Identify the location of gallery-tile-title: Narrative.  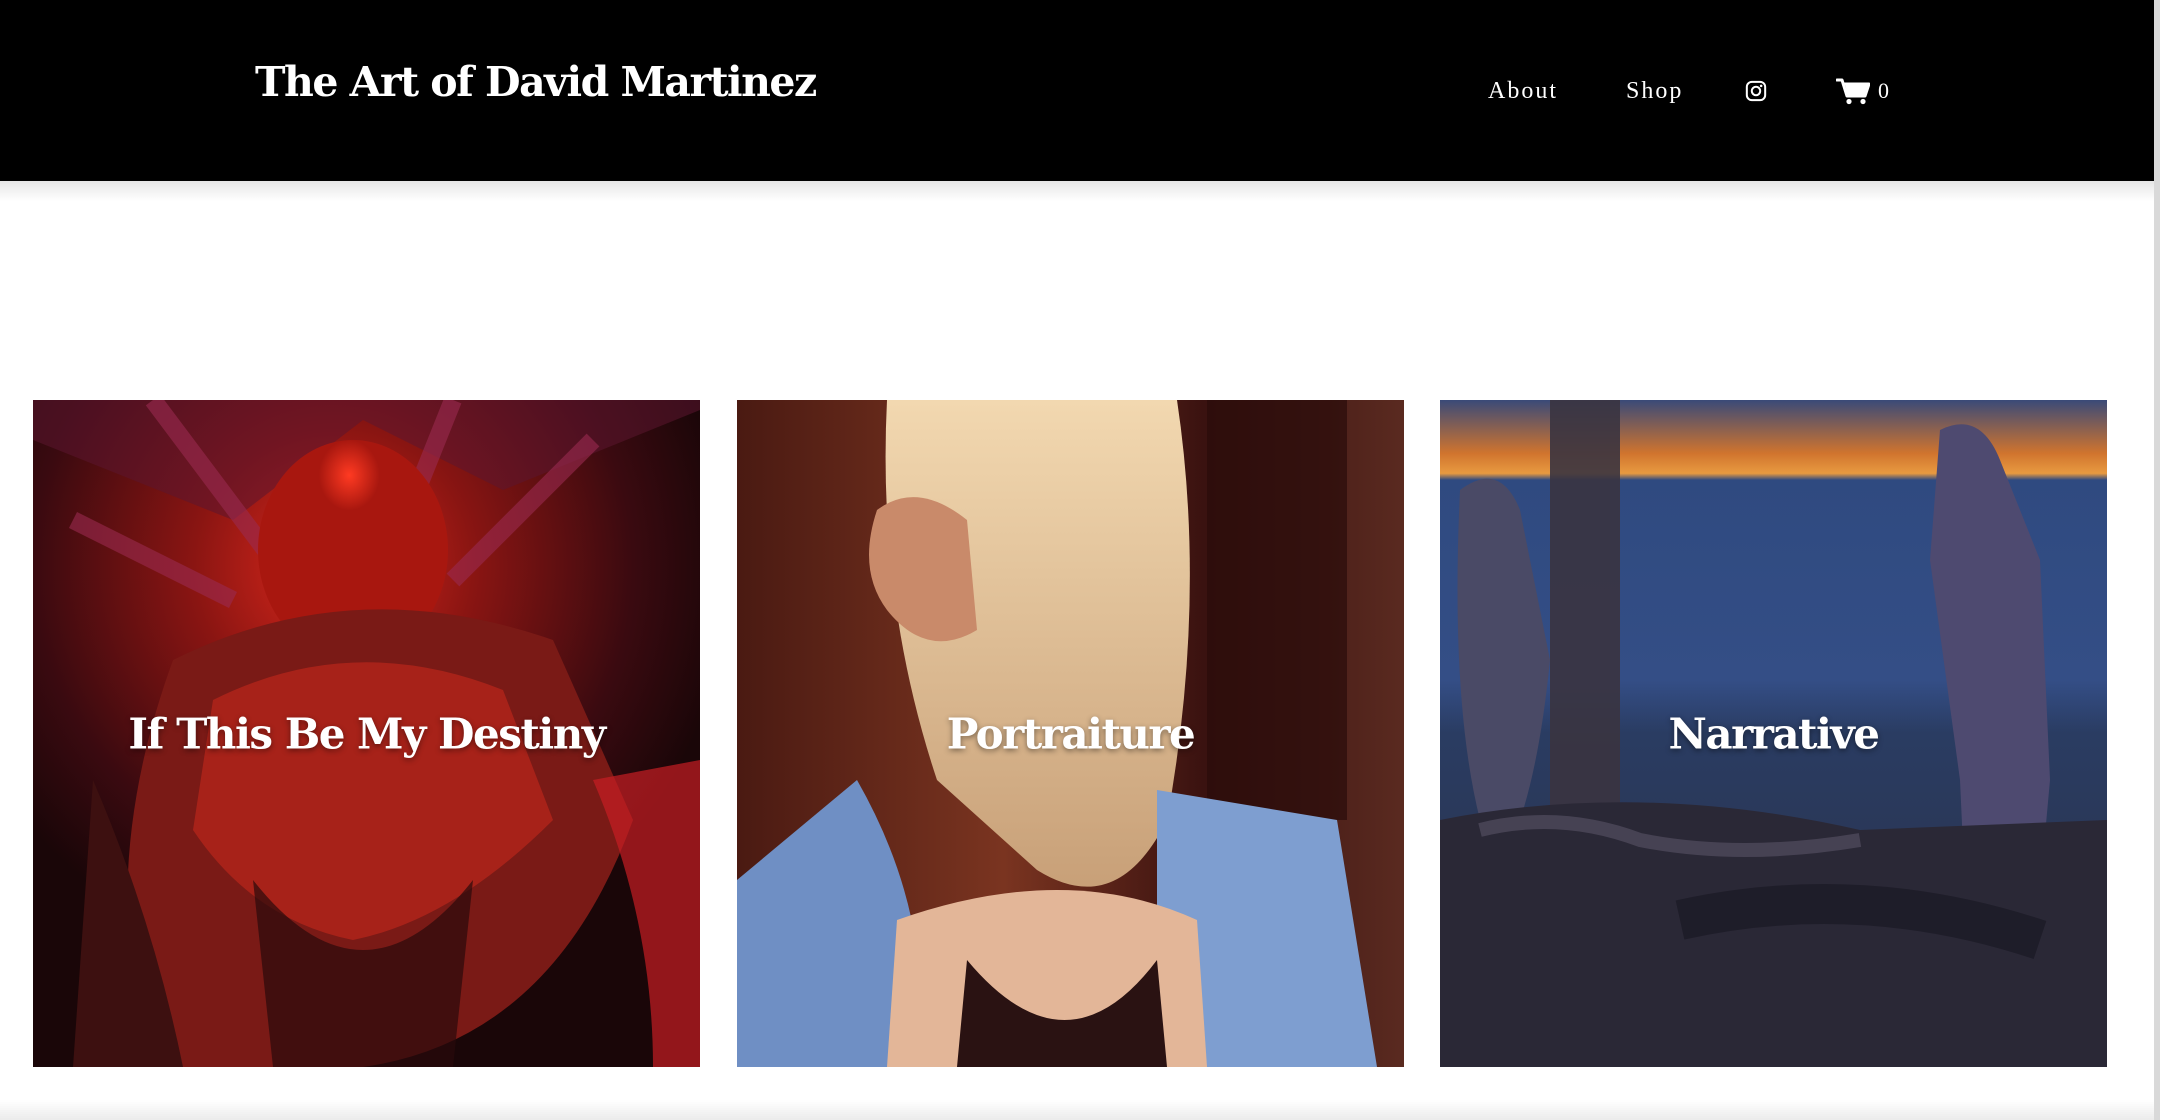
(1774, 733).